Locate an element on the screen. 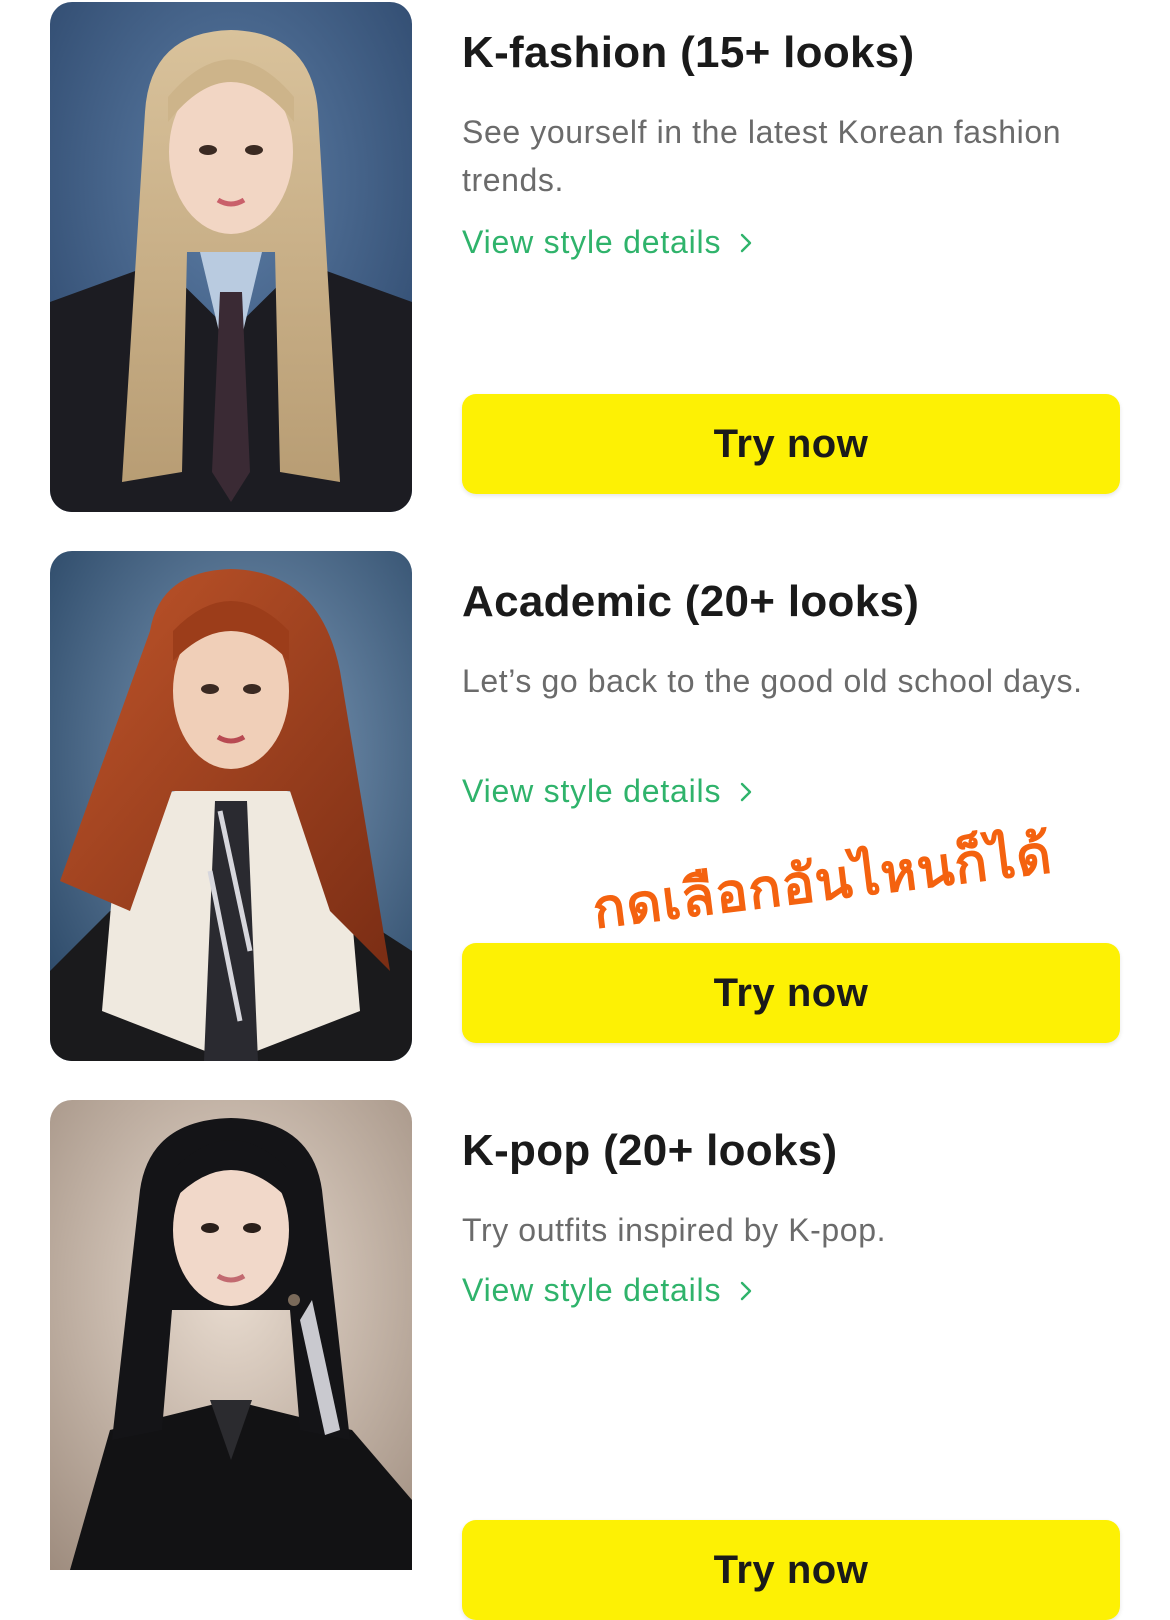 This screenshot has height=1620, width=1170. style-title: K-fashion (15+ looks) is located at coordinates (688, 52).